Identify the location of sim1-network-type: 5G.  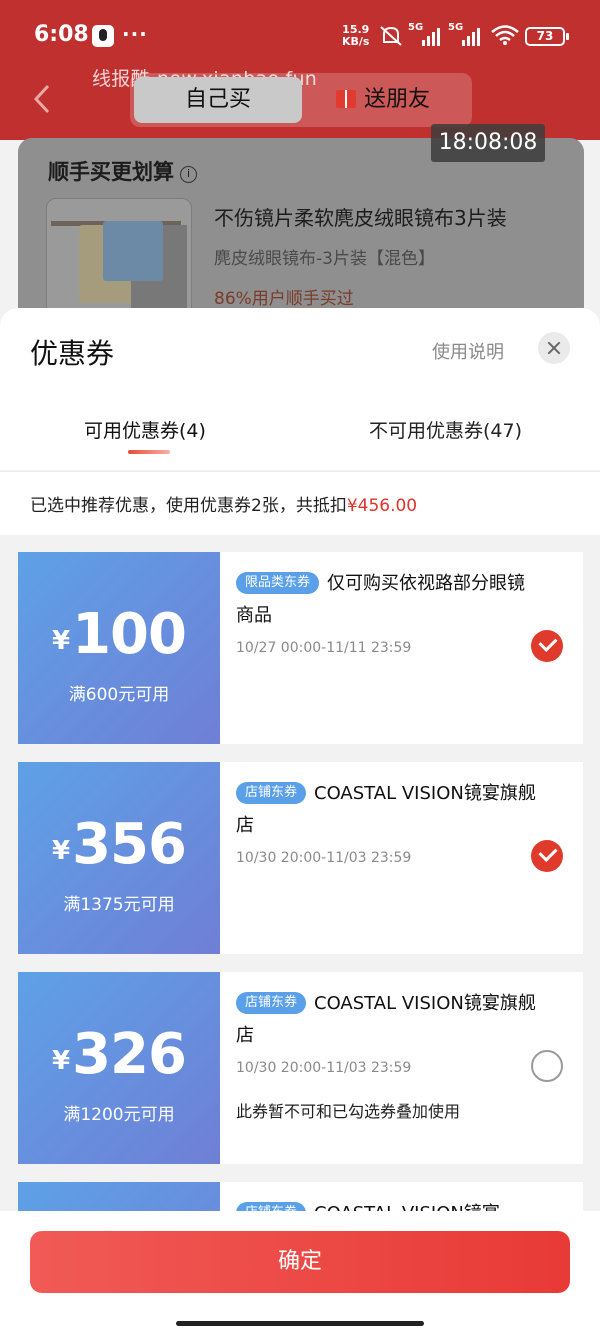
(416, 27).